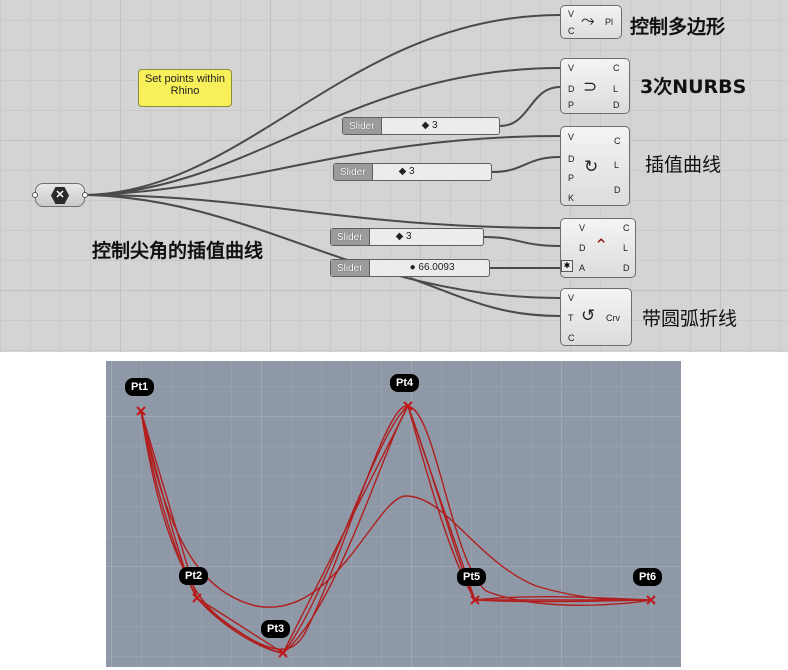 The width and height of the screenshot is (788, 670). I want to click on point-marker, so click(197, 598).